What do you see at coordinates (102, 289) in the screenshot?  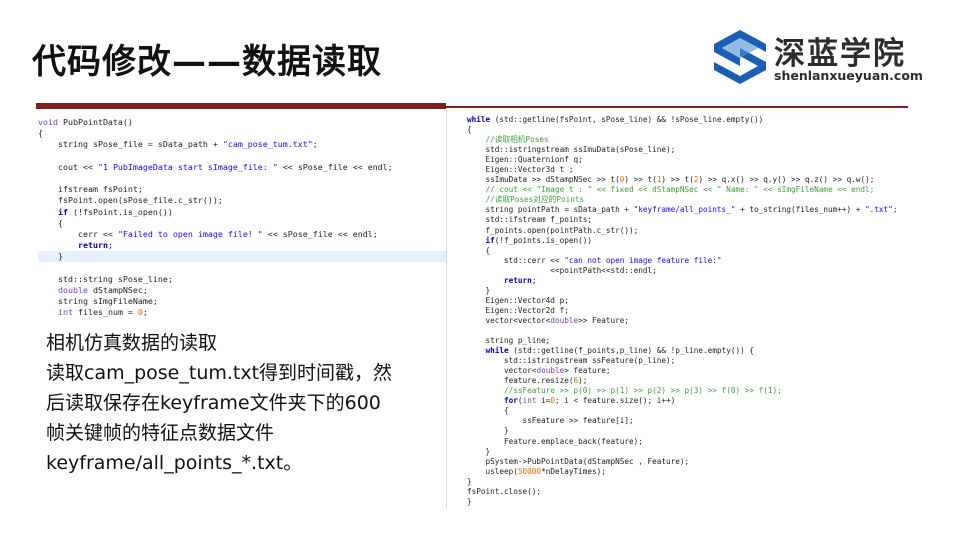 I see `left-code-line: double dStampNSec;` at bounding box center [102, 289].